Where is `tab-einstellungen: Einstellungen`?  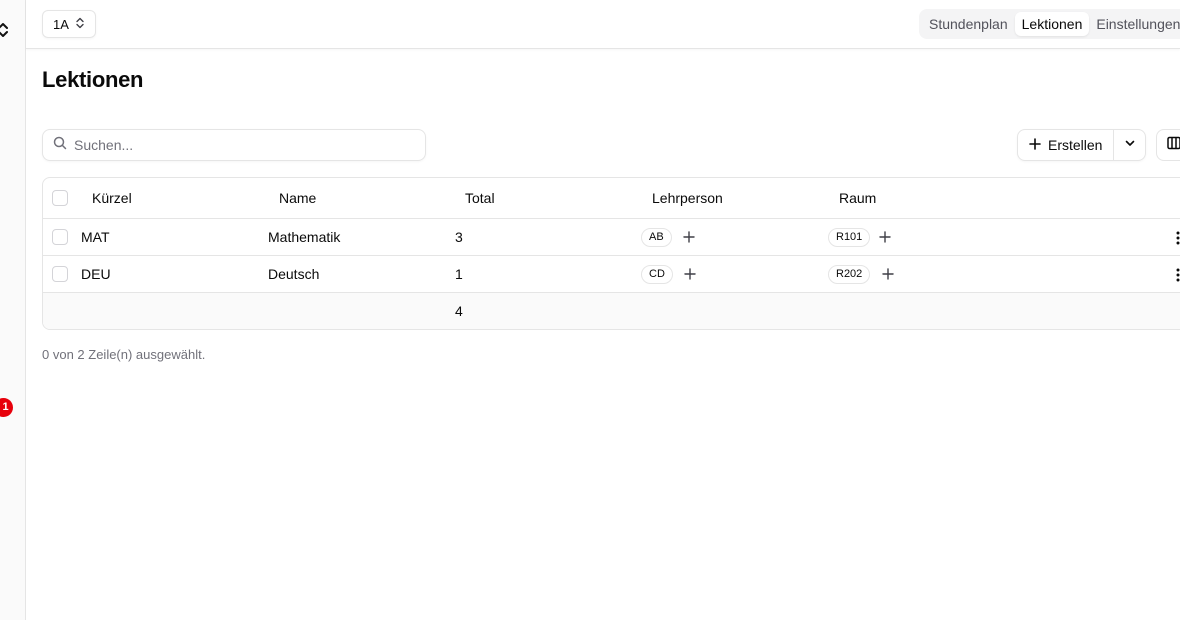
tab-einstellungen: Einstellungen is located at coordinates (1134, 24).